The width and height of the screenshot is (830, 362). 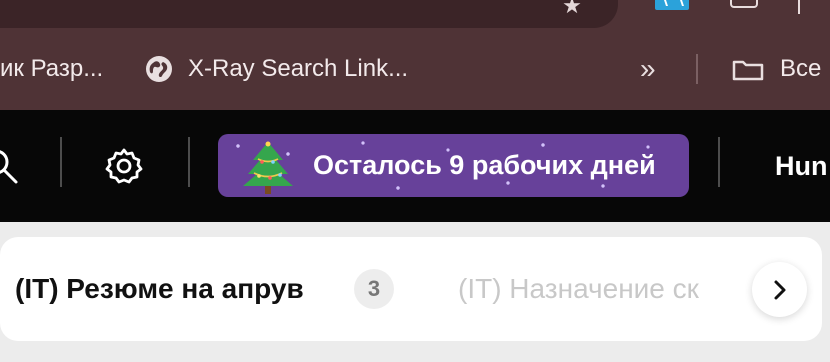 I want to click on search-icon, so click(x=10, y=167).